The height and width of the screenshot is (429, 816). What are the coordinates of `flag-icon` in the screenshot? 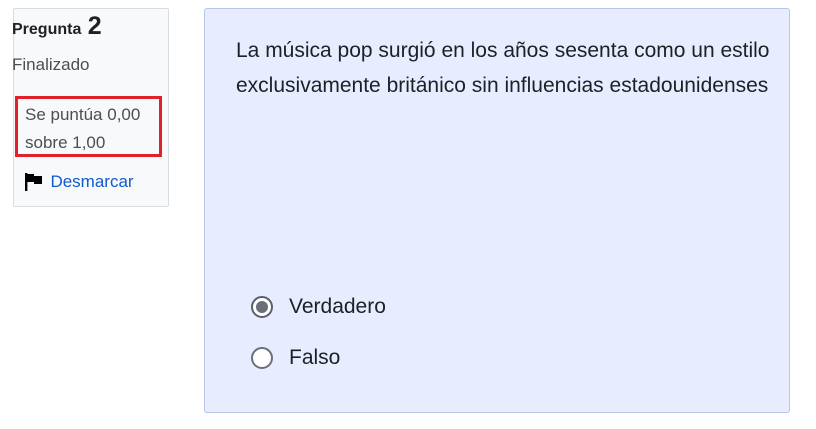 It's located at (34, 182).